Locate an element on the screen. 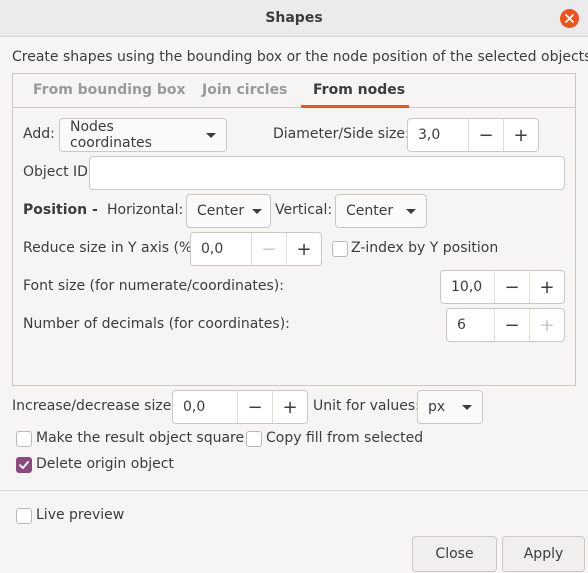 The height and width of the screenshot is (573, 588). close-window-button is located at coordinates (569, 18).